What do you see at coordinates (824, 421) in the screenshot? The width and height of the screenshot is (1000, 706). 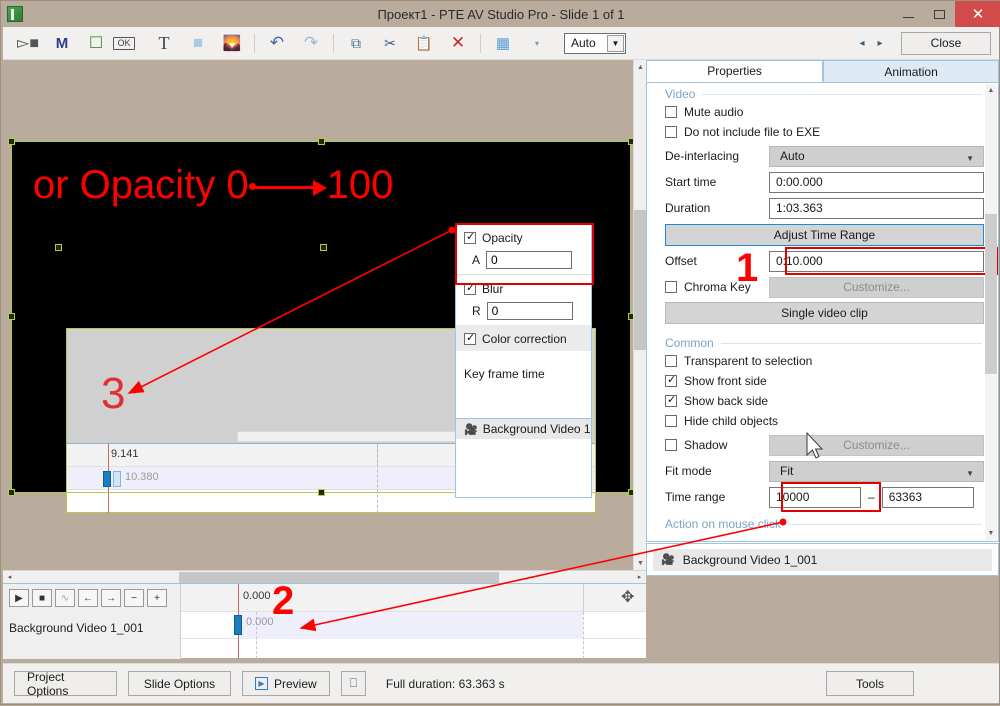 I see `hide-child-objects-row: Hide child objects` at bounding box center [824, 421].